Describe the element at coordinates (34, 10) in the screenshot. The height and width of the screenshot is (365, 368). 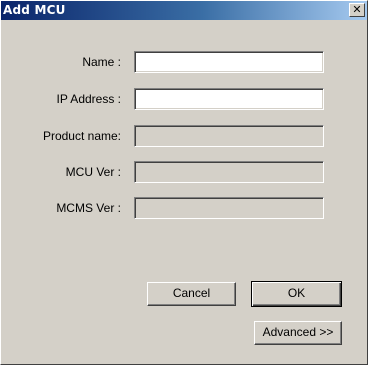
I see `window-title: Add MCU` at that location.